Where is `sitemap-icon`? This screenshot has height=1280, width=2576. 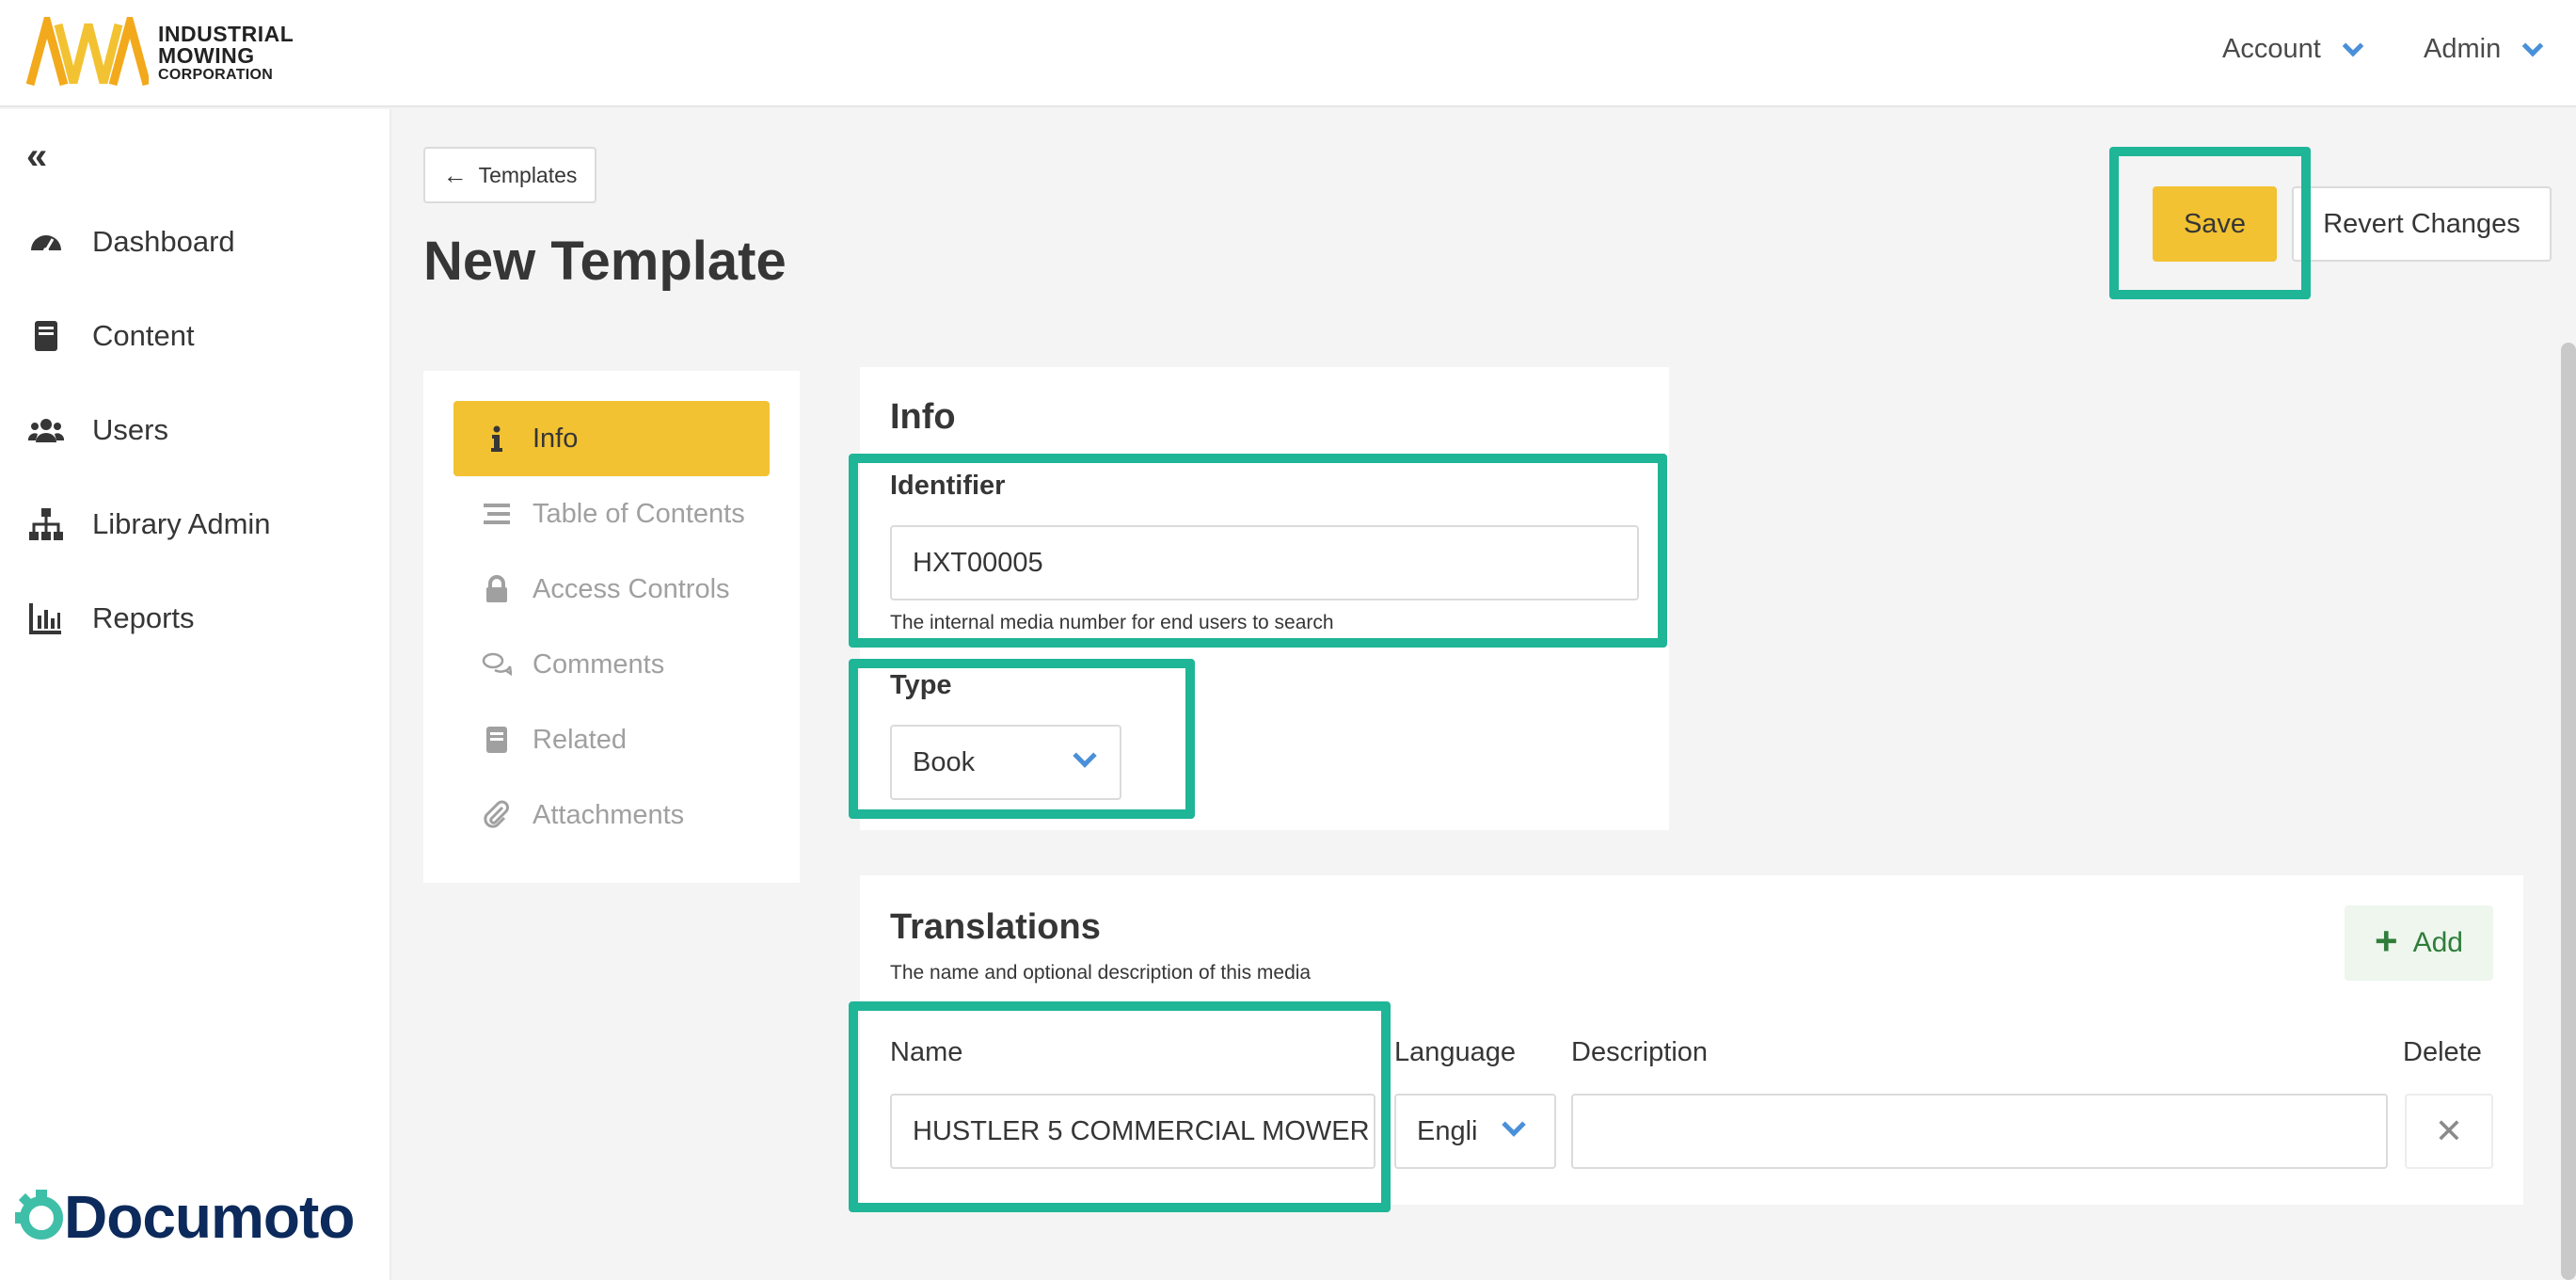
sitemap-icon is located at coordinates (46, 524).